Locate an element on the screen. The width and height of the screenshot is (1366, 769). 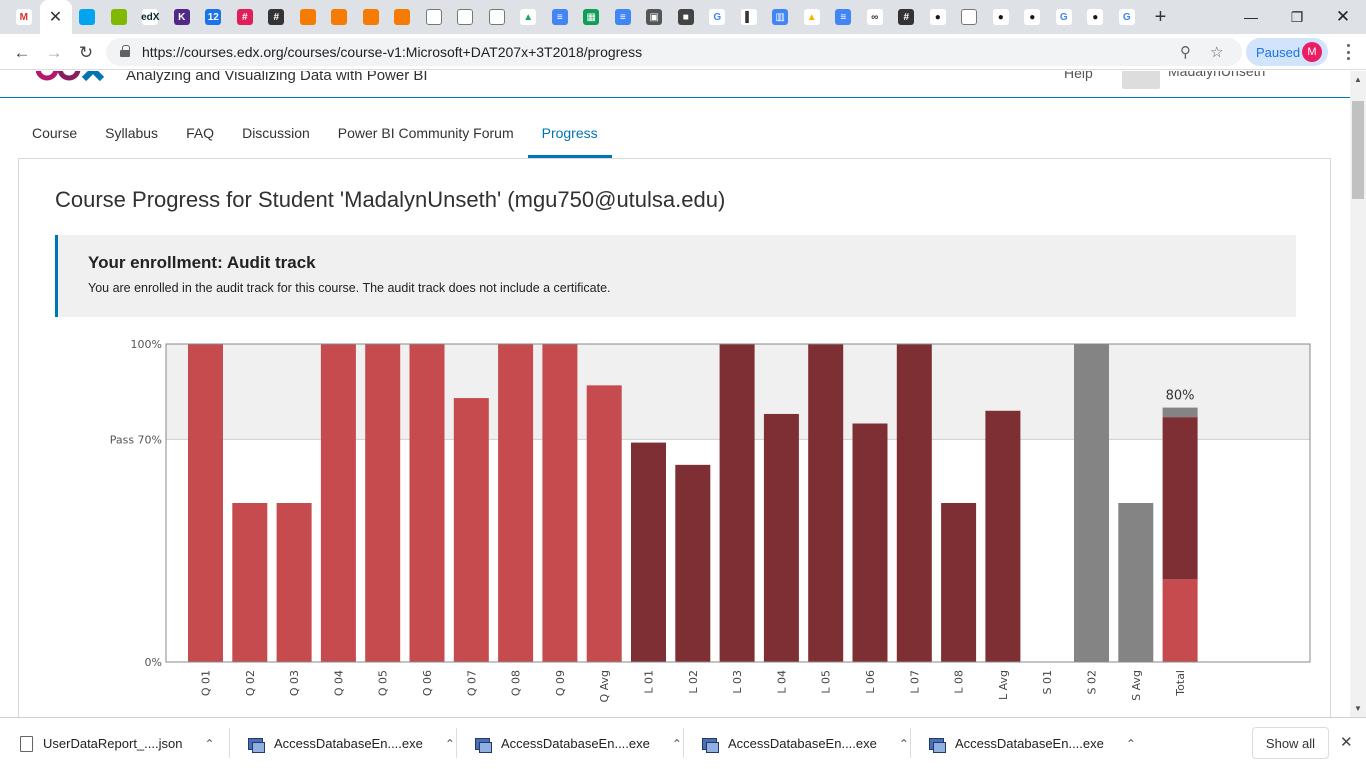
hashtag-icon: # is located at coordinates (276, 17).